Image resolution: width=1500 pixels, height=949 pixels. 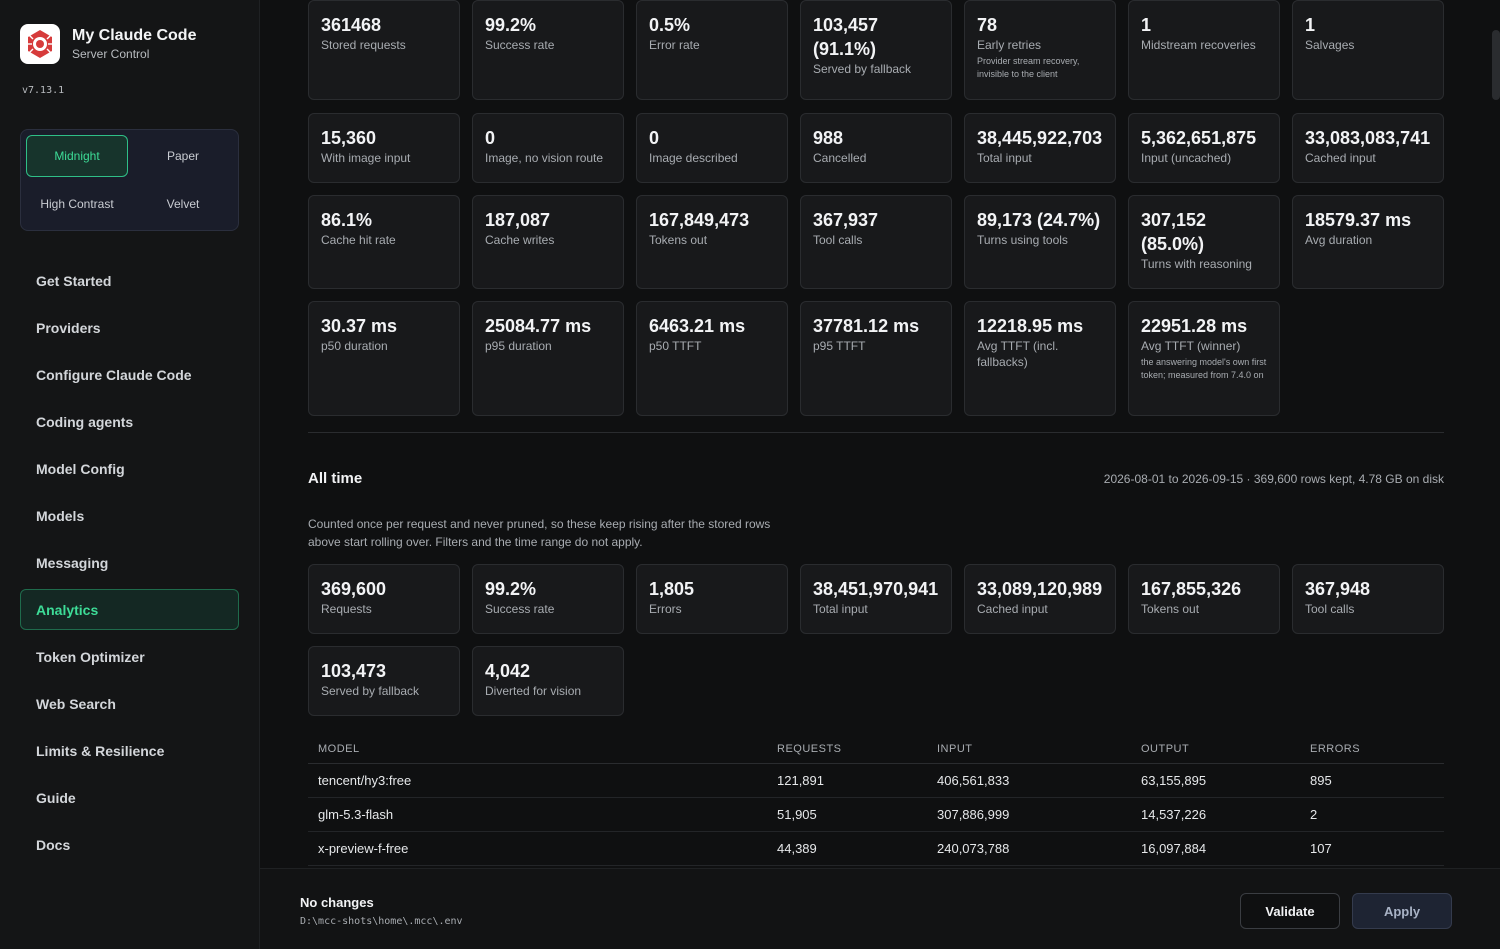 What do you see at coordinates (384, 148) in the screenshot?
I see `stat-card: 15,360 With image input` at bounding box center [384, 148].